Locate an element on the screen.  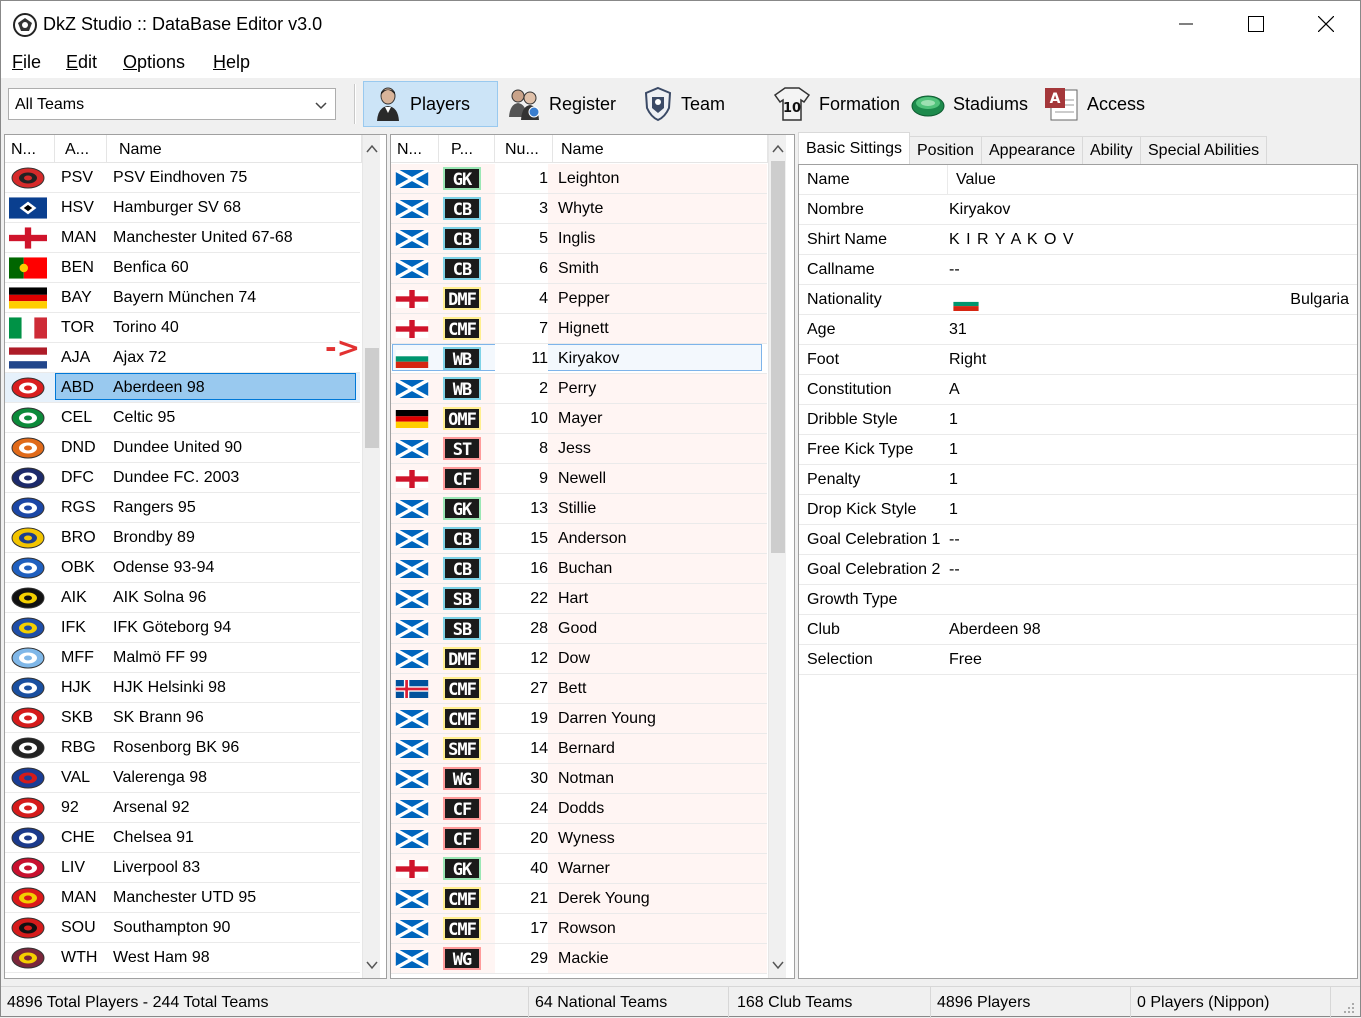
property-row: Drop Kick Style 1 is located at coordinates (1078, 510).